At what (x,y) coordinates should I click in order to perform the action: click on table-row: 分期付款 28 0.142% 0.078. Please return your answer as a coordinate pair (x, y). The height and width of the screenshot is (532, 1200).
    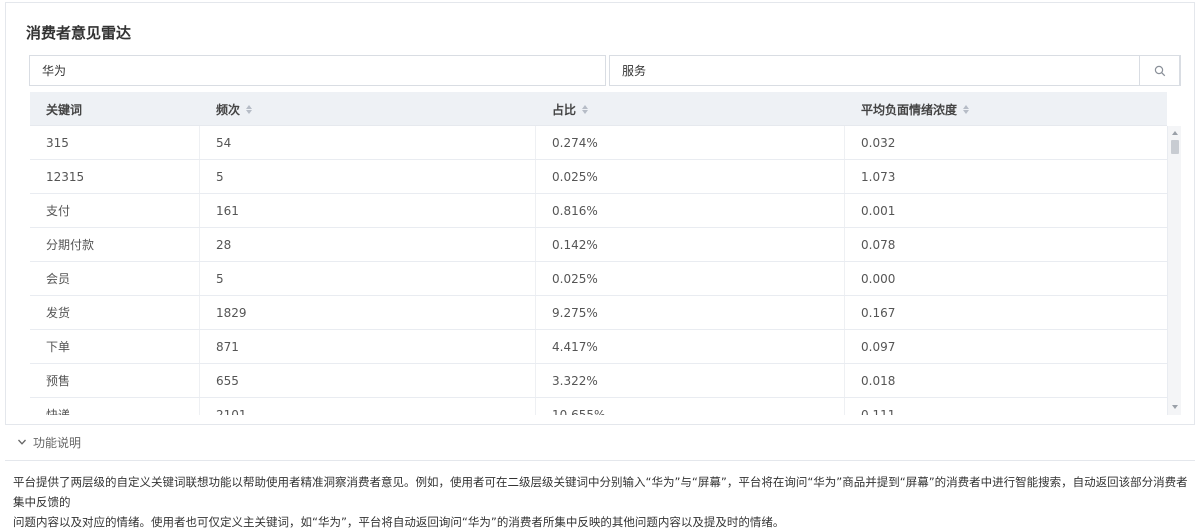
    Looking at the image, I should click on (598, 245).